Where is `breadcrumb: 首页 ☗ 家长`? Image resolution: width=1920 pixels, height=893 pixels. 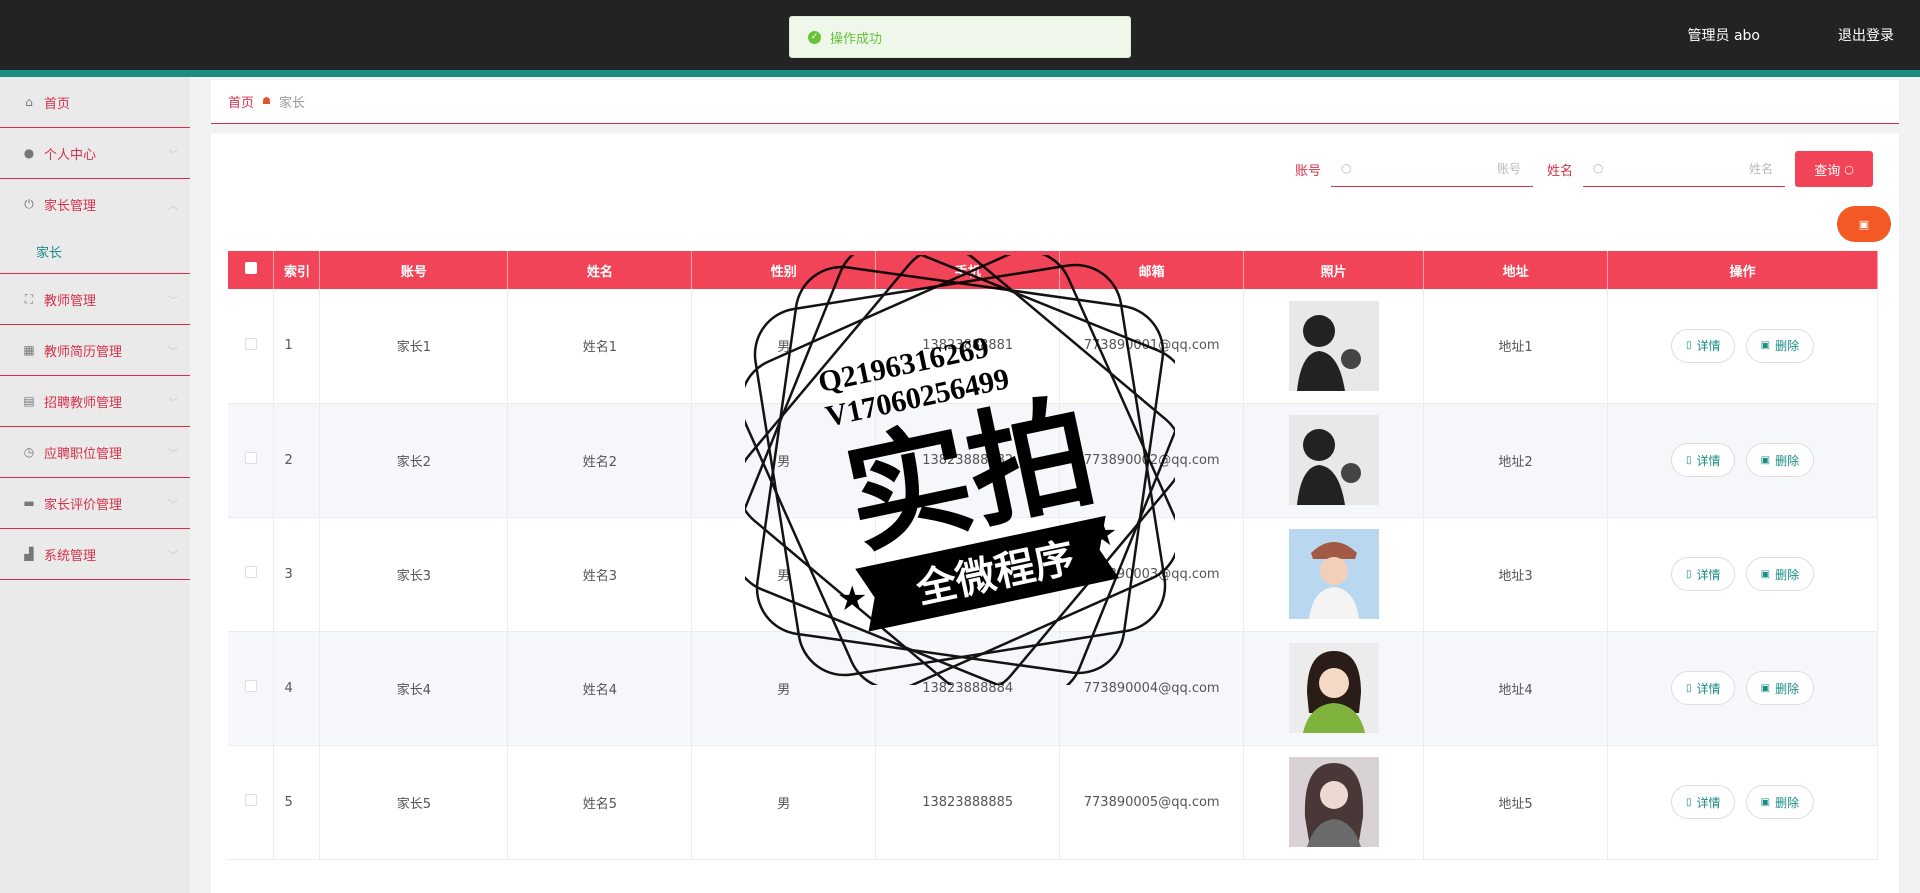
breadcrumb: 首页 ☗ 家长 is located at coordinates (1055, 102).